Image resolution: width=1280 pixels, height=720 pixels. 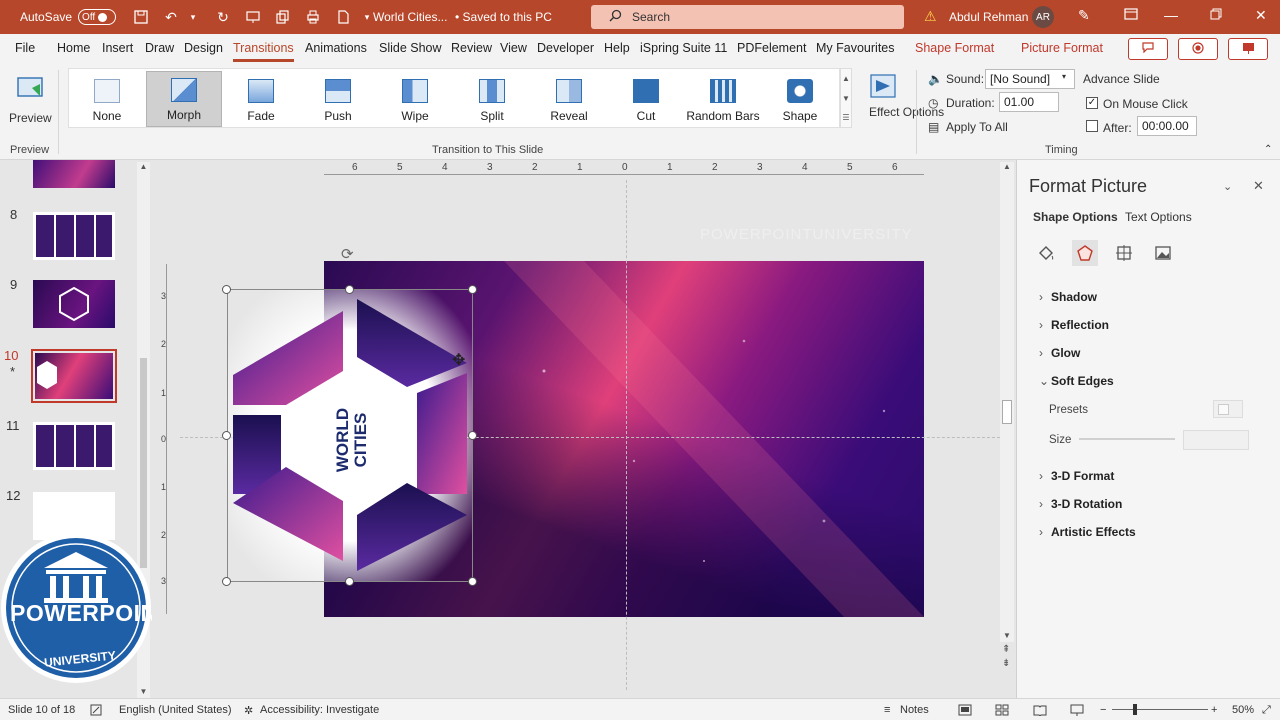 What do you see at coordinates (800, 99) in the screenshot?
I see `transition-shape: Shape` at bounding box center [800, 99].